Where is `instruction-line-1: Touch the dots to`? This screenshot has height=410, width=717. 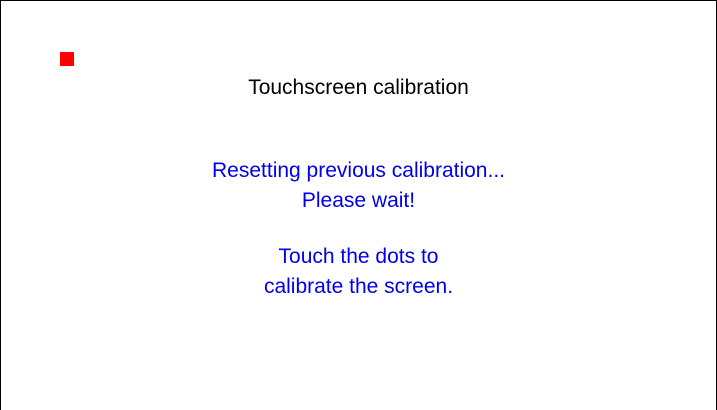 instruction-line-1: Touch the dots to is located at coordinates (358, 256).